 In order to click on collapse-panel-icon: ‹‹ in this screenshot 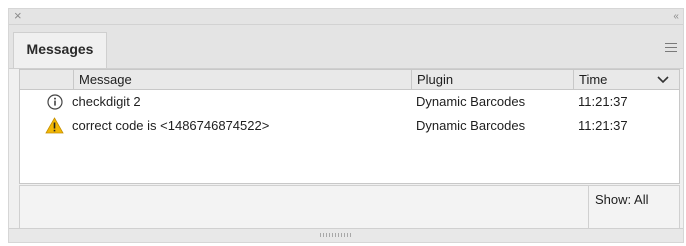, I will do `click(676, 16)`.